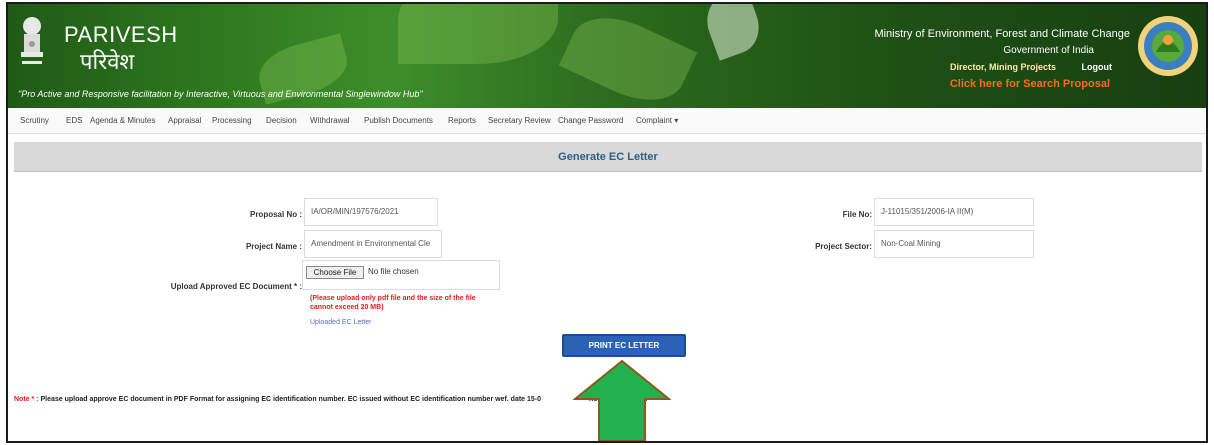 This screenshot has height=445, width=1214. Describe the element at coordinates (184, 120) in the screenshot. I see `nav-item-appraisal: Appraisal` at that location.